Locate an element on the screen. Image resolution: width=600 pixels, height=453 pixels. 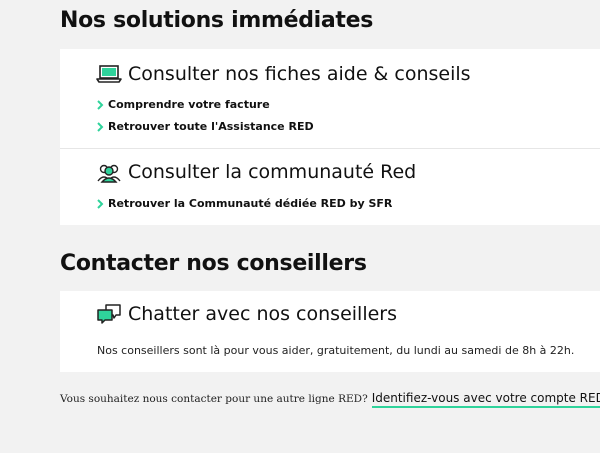
laptop-icon is located at coordinates (109, 74).